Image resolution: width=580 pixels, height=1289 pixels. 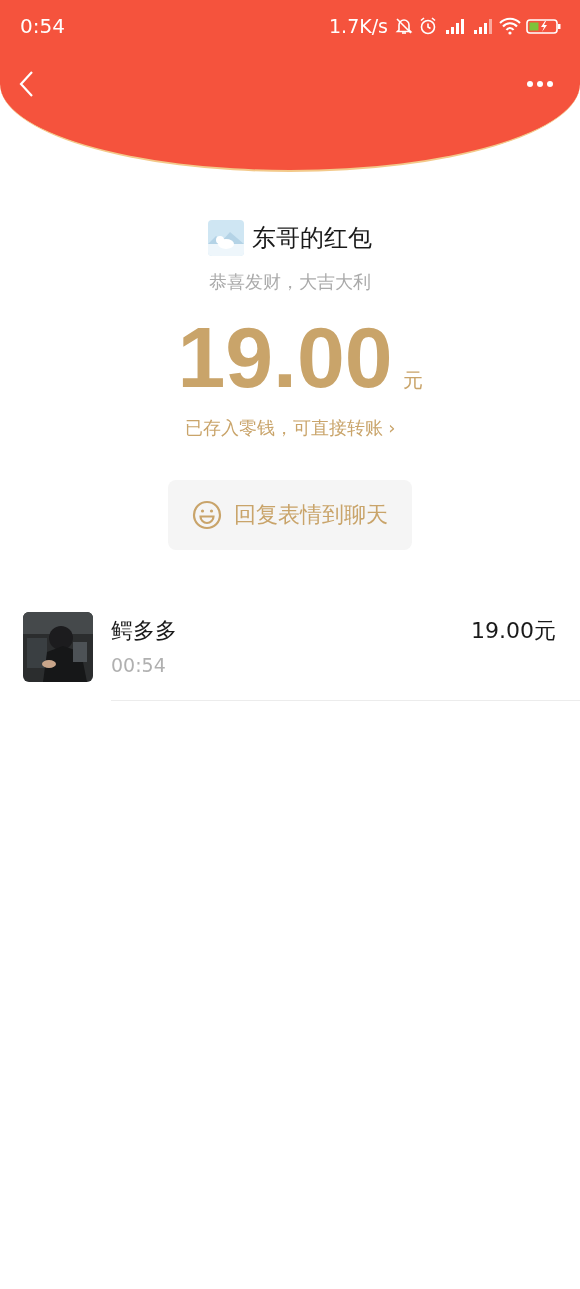 What do you see at coordinates (290, 515) in the screenshot?
I see `reply-sticker-button: 回复表情到聊天` at bounding box center [290, 515].